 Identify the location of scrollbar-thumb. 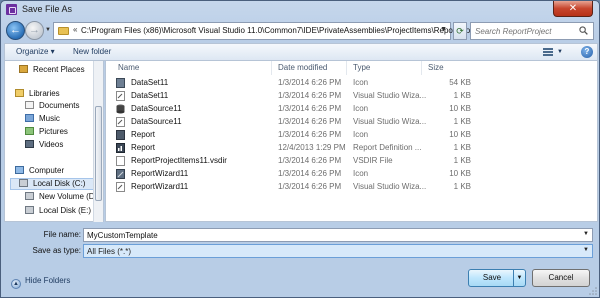
(98, 153).